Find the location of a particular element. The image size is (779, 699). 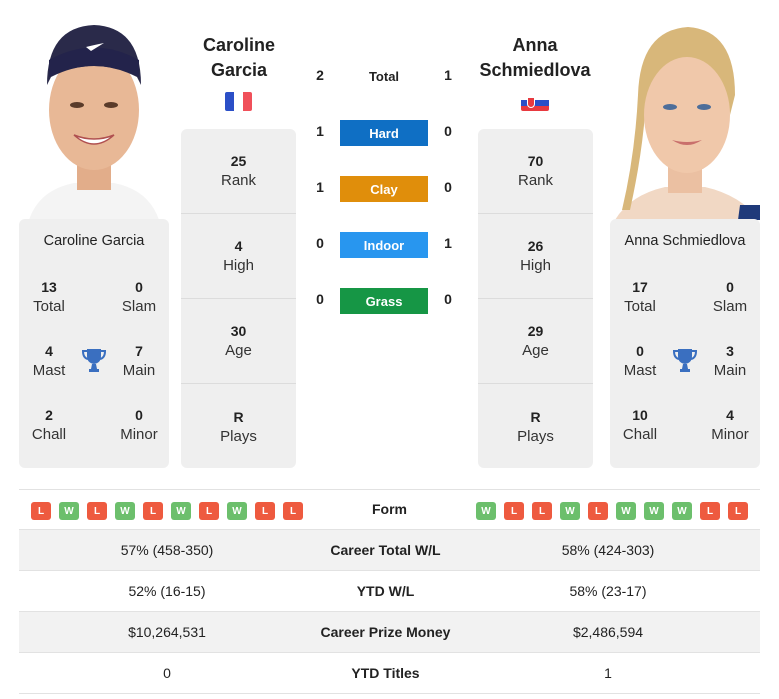

stat-row: 0 YTD Titles 1 is located at coordinates (389, 673).